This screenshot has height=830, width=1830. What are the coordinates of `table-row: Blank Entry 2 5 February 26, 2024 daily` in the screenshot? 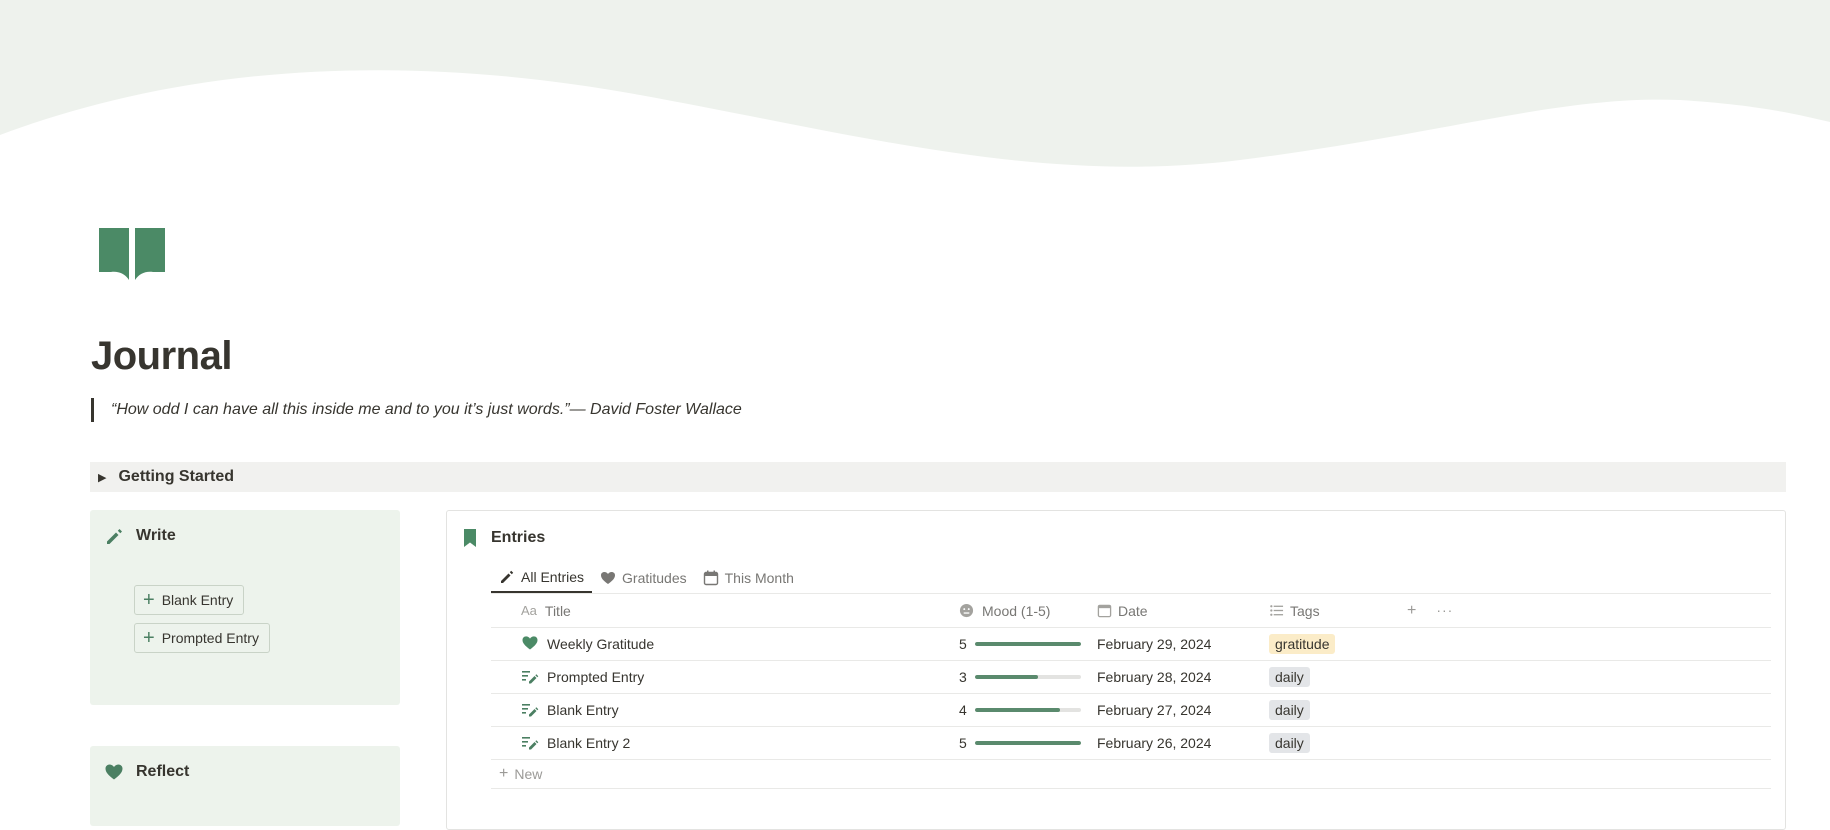 It's located at (1131, 742).